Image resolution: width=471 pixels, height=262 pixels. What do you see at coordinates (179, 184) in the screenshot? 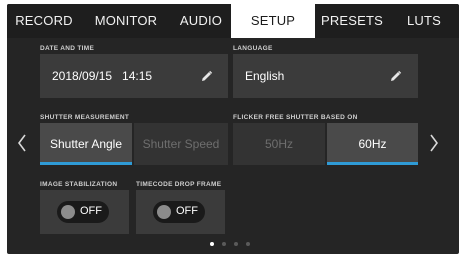
I see `timecode-drop-frame-label: TIMECODE DROP FRAME` at bounding box center [179, 184].